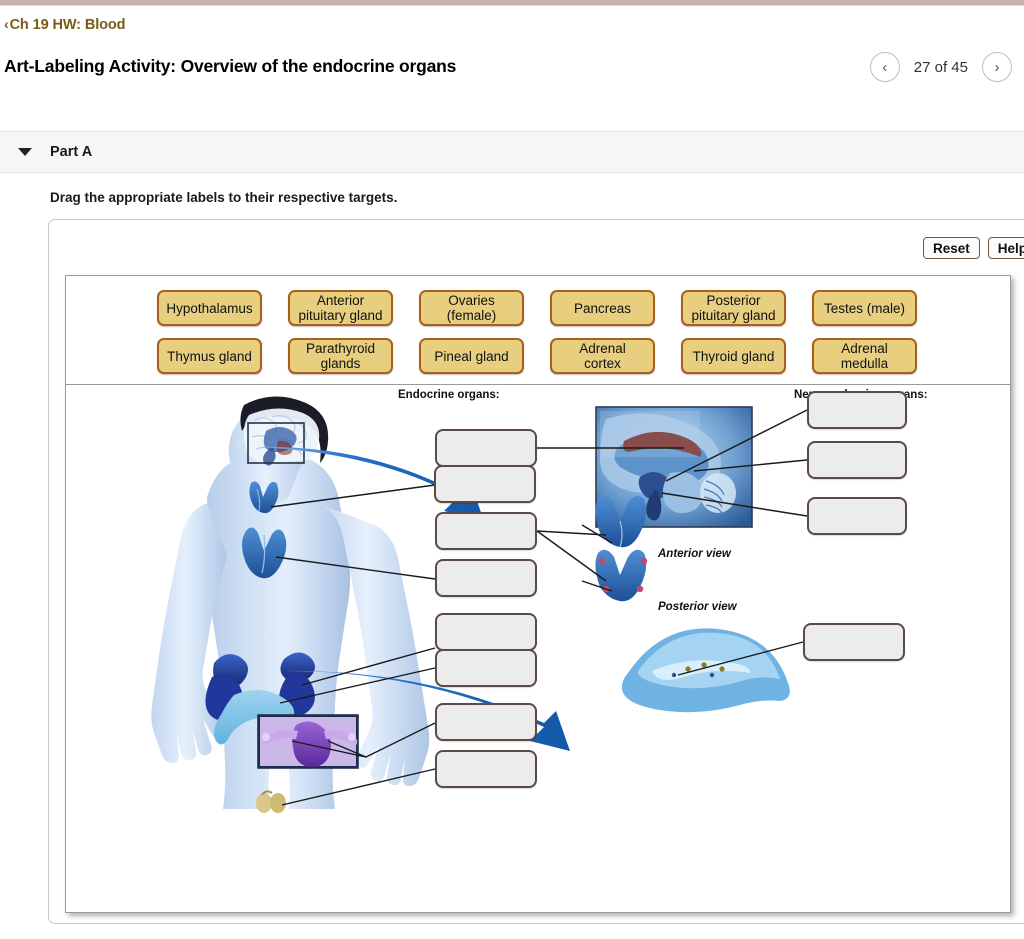 The image size is (1024, 939). Describe the element at coordinates (705, 670) in the screenshot. I see `pancreas-inset-art` at that location.